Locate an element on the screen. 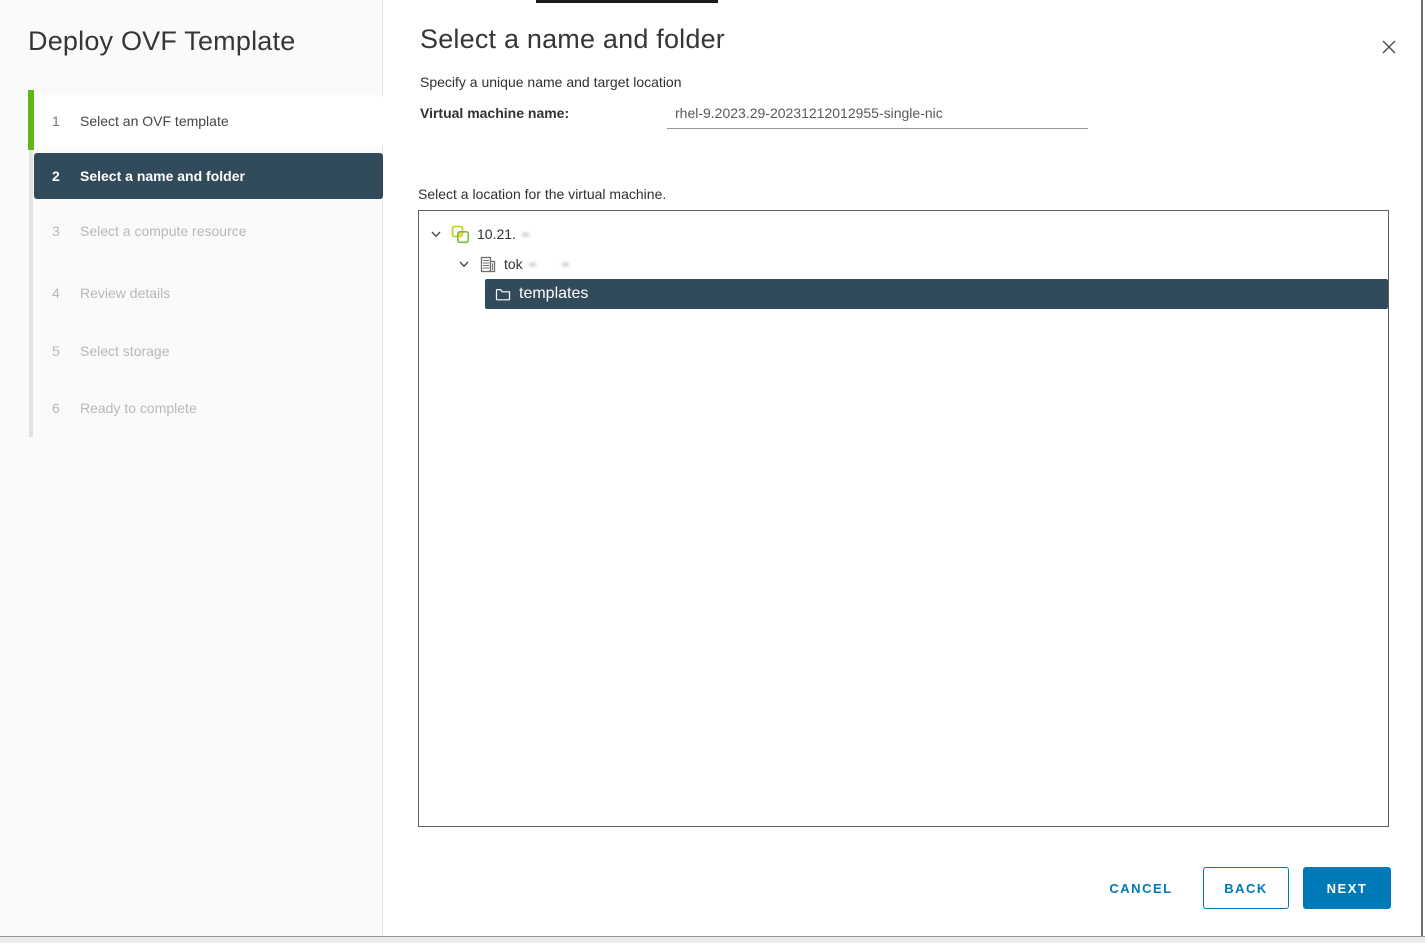 This screenshot has height=943, width=1425. cancel-button: CANCEL is located at coordinates (1141, 888).